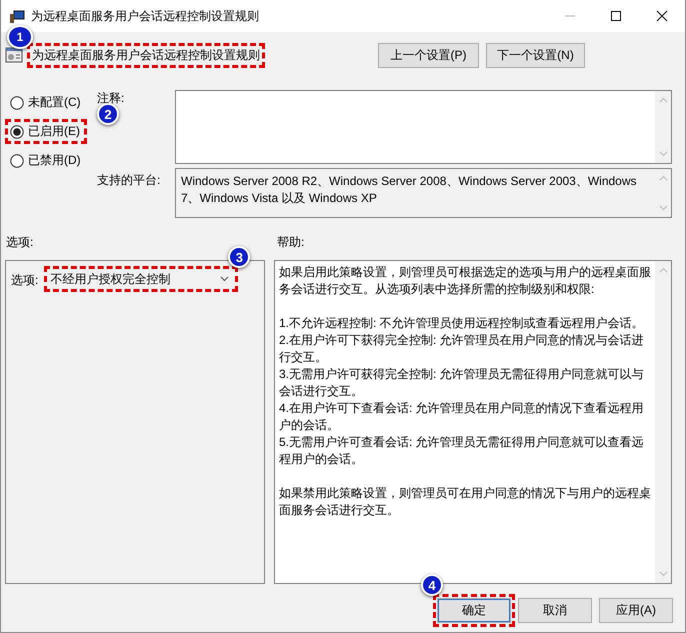 This screenshot has width=686, height=633. What do you see at coordinates (423, 127) in the screenshot?
I see `comment-field` at bounding box center [423, 127].